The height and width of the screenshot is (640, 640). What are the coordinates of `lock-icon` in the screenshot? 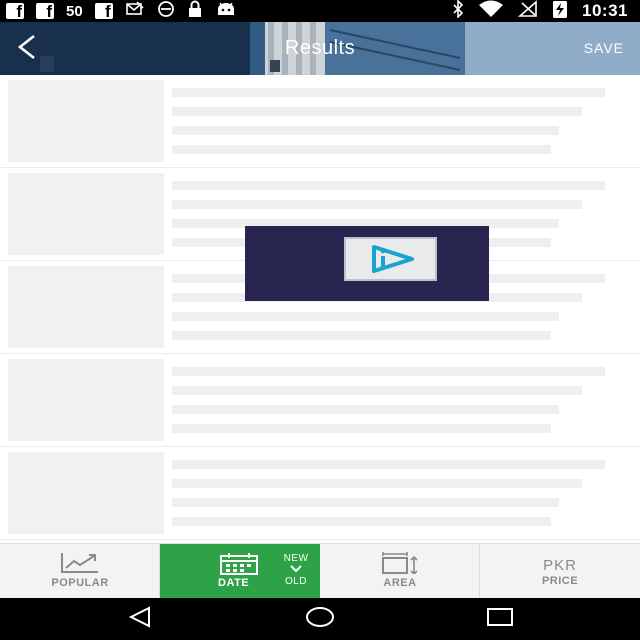 It's located at (195, 11).